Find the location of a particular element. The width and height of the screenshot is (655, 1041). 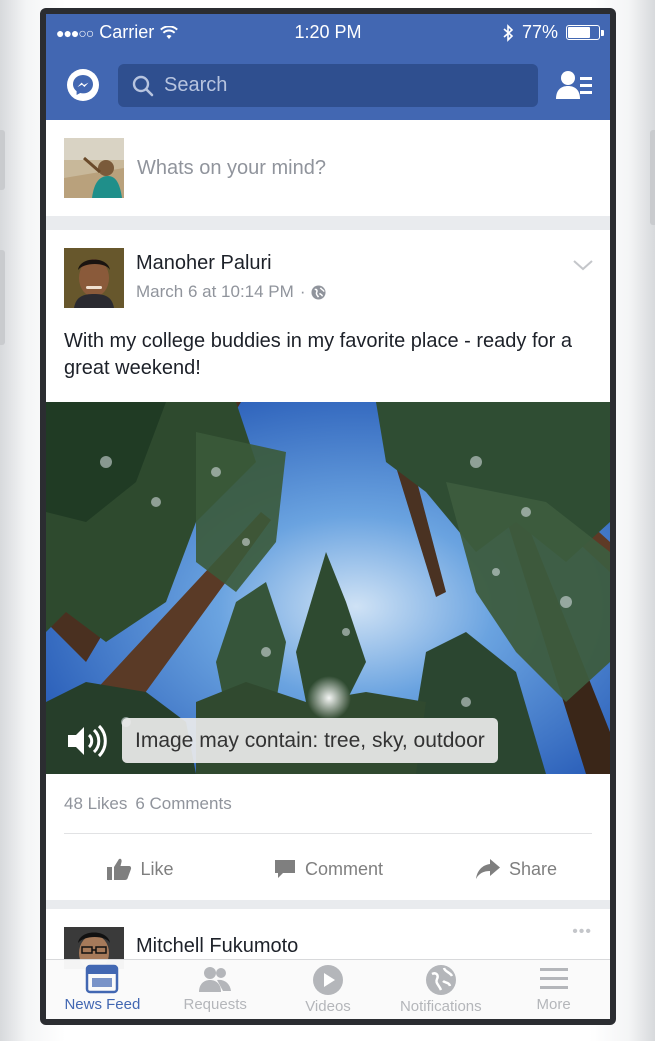

share-button: Share is located at coordinates (516, 869).